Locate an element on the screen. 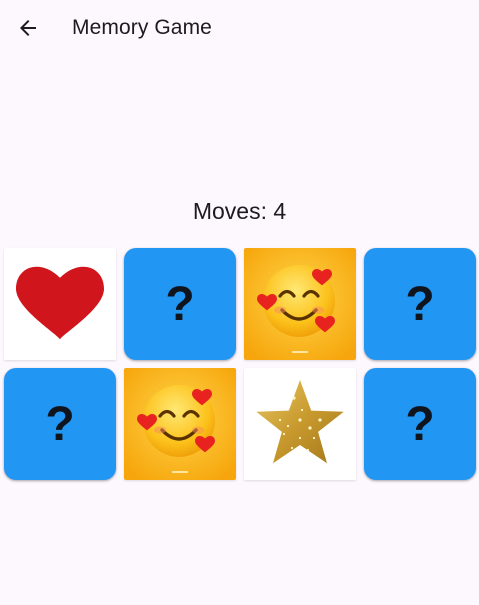 Image resolution: width=479 pixels, height=605 pixels. moves-value: 4 is located at coordinates (280, 211).